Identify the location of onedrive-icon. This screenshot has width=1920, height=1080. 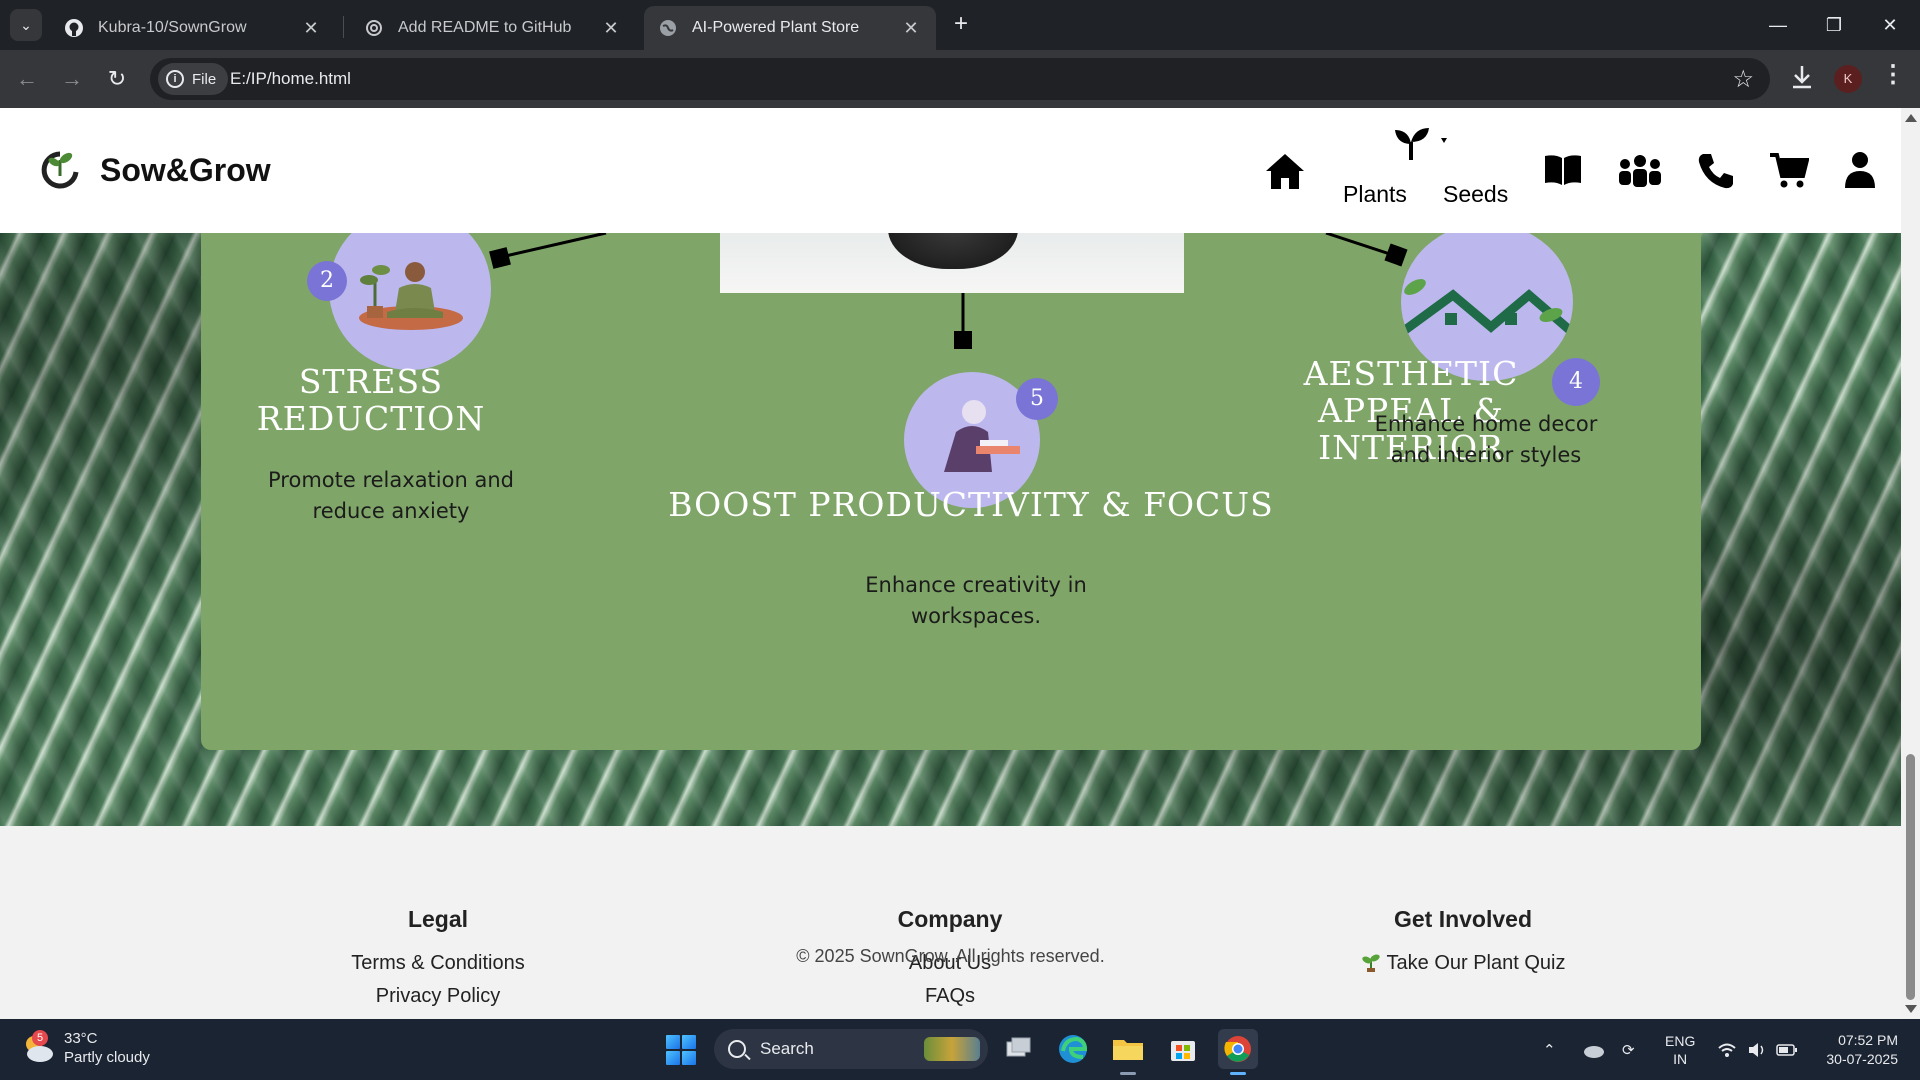
(1594, 1049).